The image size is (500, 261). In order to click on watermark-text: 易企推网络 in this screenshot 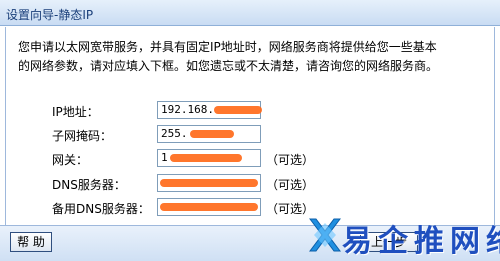, I will do `click(421, 241)`.